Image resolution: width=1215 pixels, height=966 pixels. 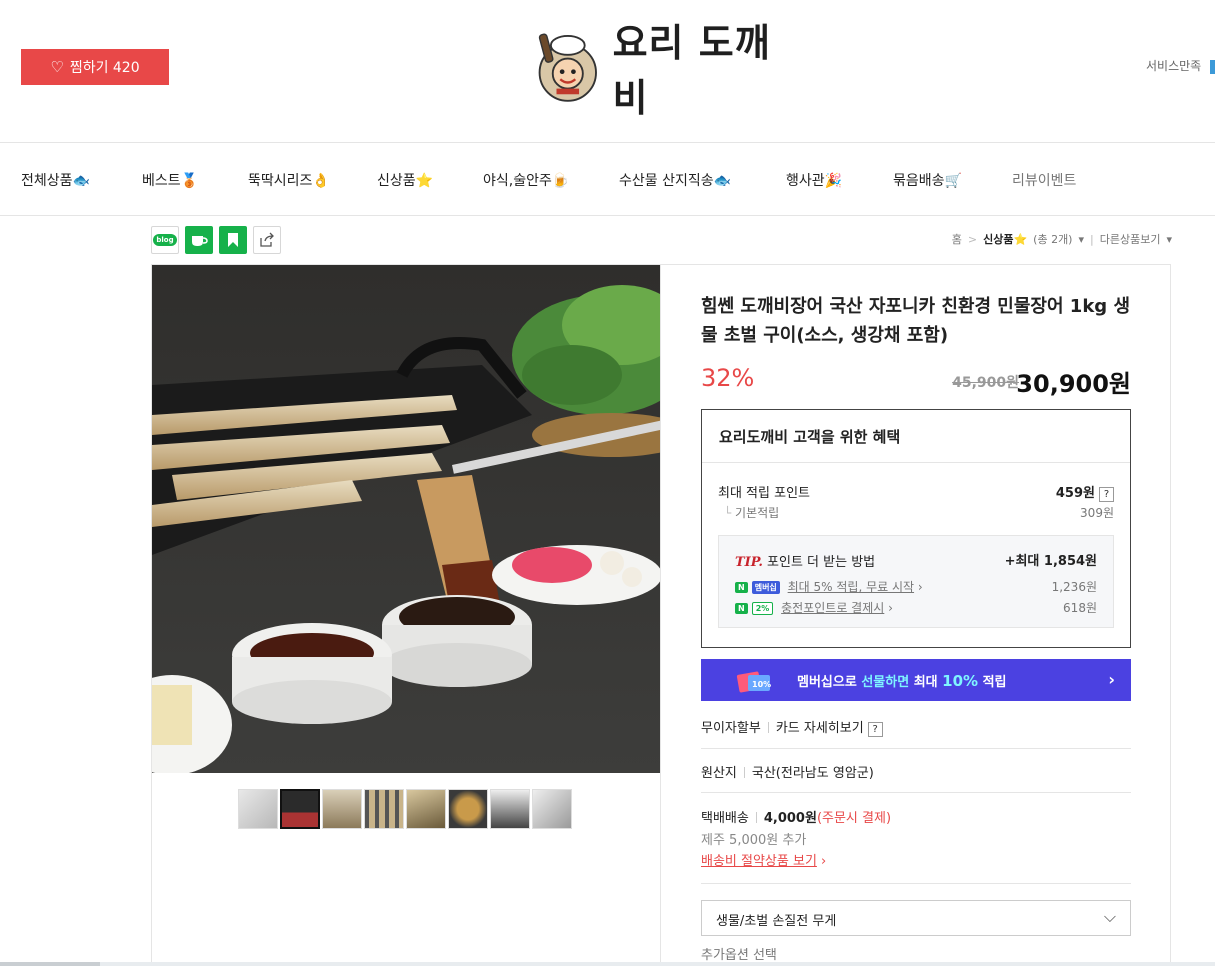 I want to click on breadcrumb-home: 홈, so click(x=957, y=239).